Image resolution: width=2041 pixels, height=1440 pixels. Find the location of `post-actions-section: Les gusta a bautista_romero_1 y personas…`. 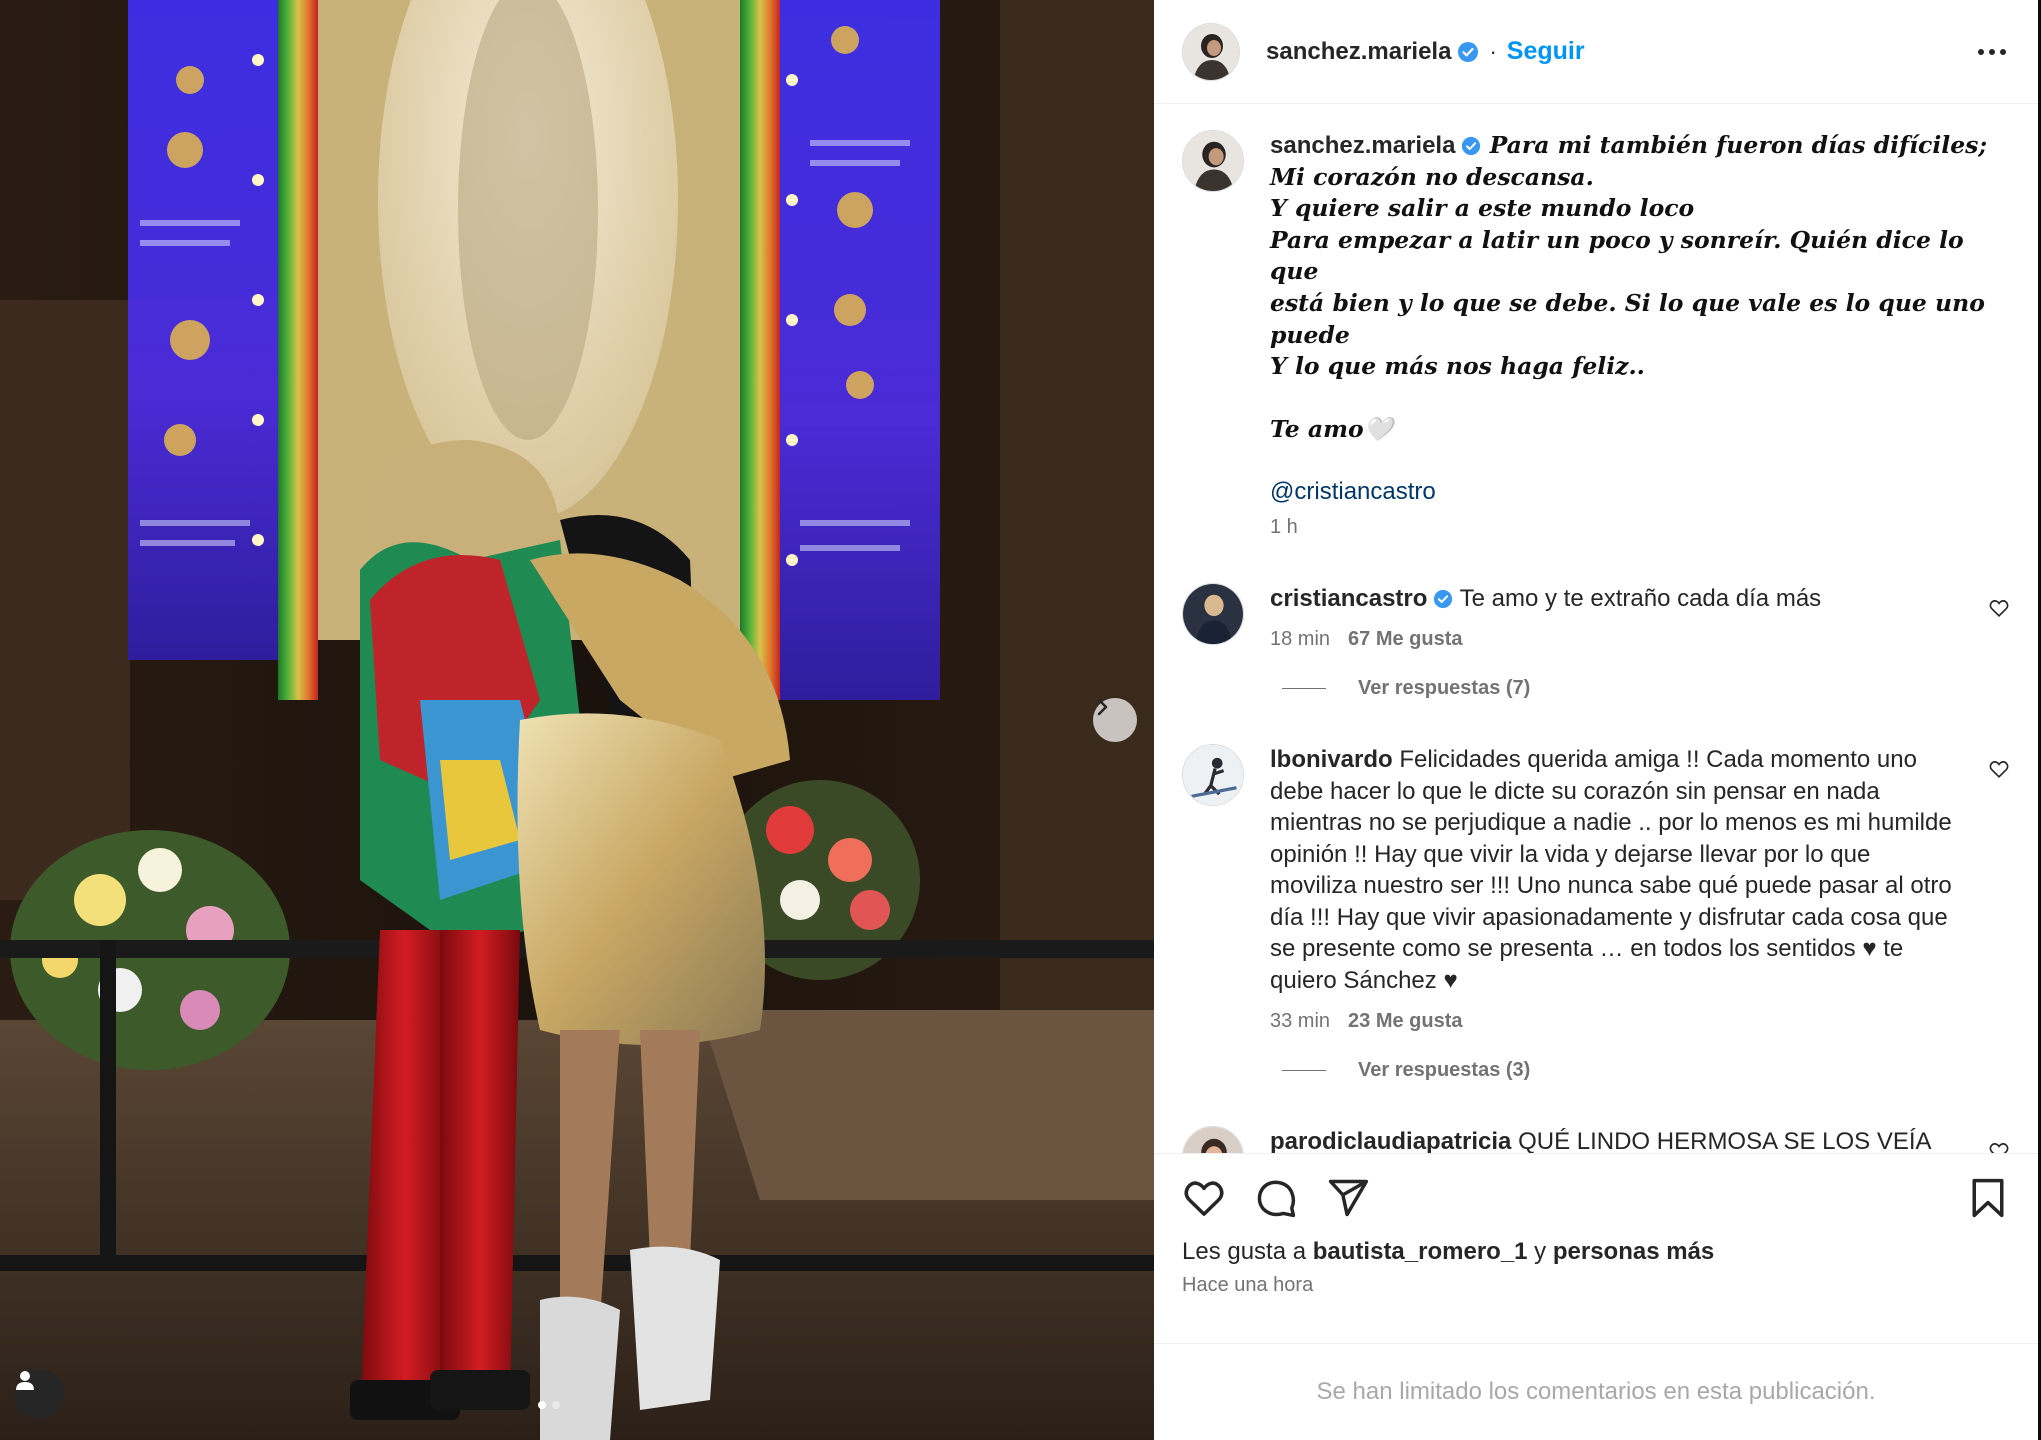

post-actions-section: Les gusta a bautista_romero_1 y personas… is located at coordinates (1596, 1248).